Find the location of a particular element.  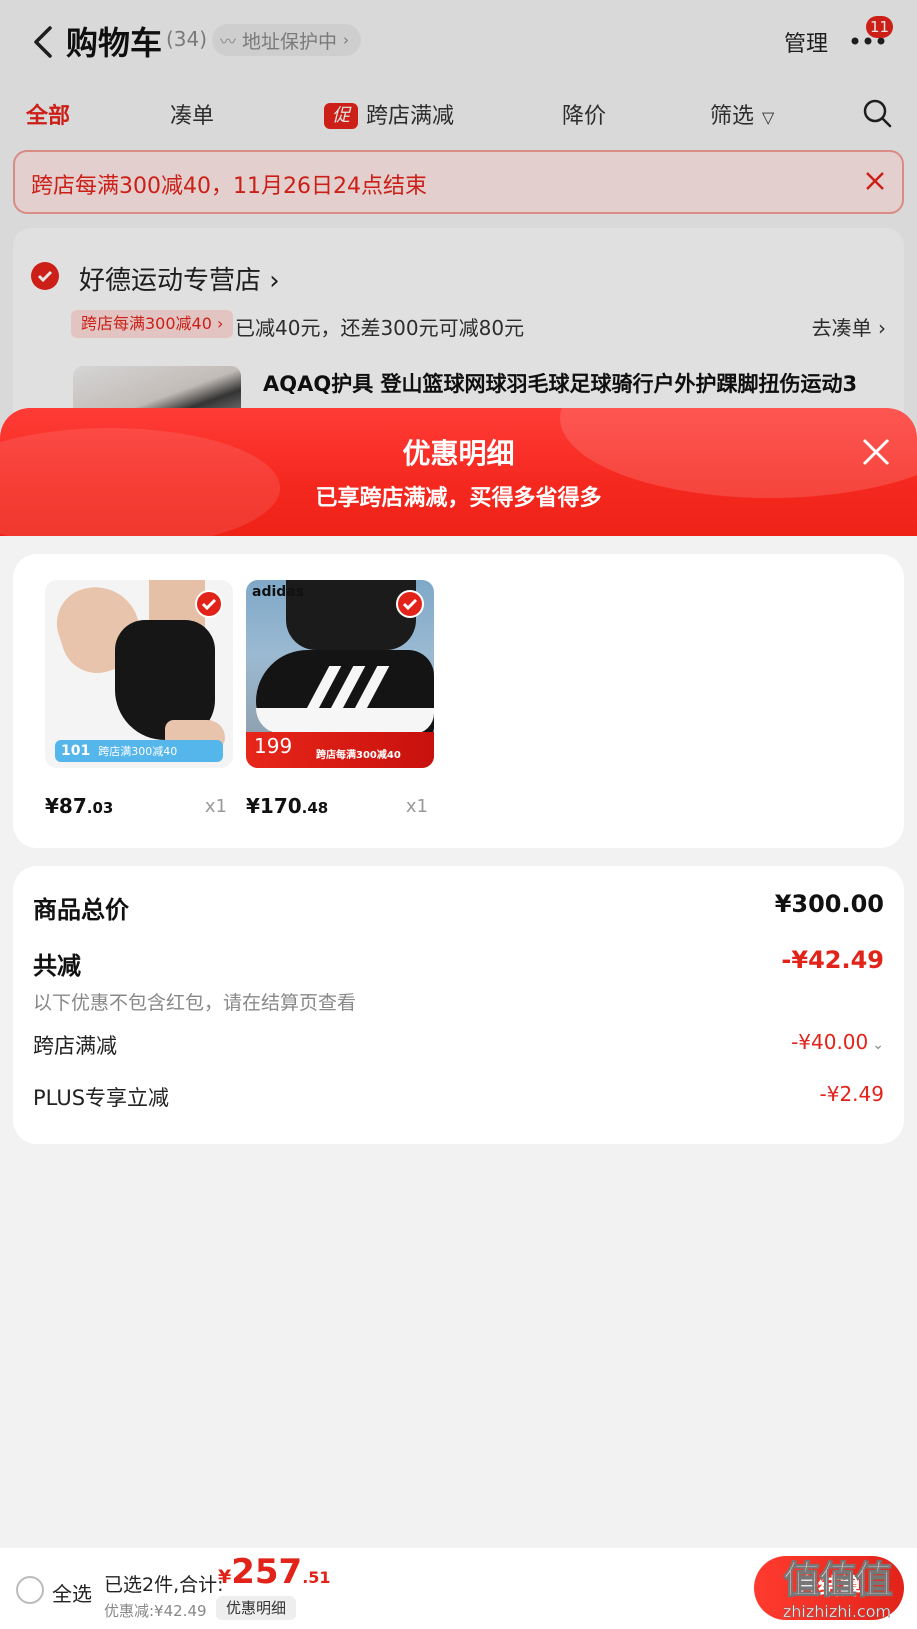

sheet-title: 优惠明细 is located at coordinates (458, 453).